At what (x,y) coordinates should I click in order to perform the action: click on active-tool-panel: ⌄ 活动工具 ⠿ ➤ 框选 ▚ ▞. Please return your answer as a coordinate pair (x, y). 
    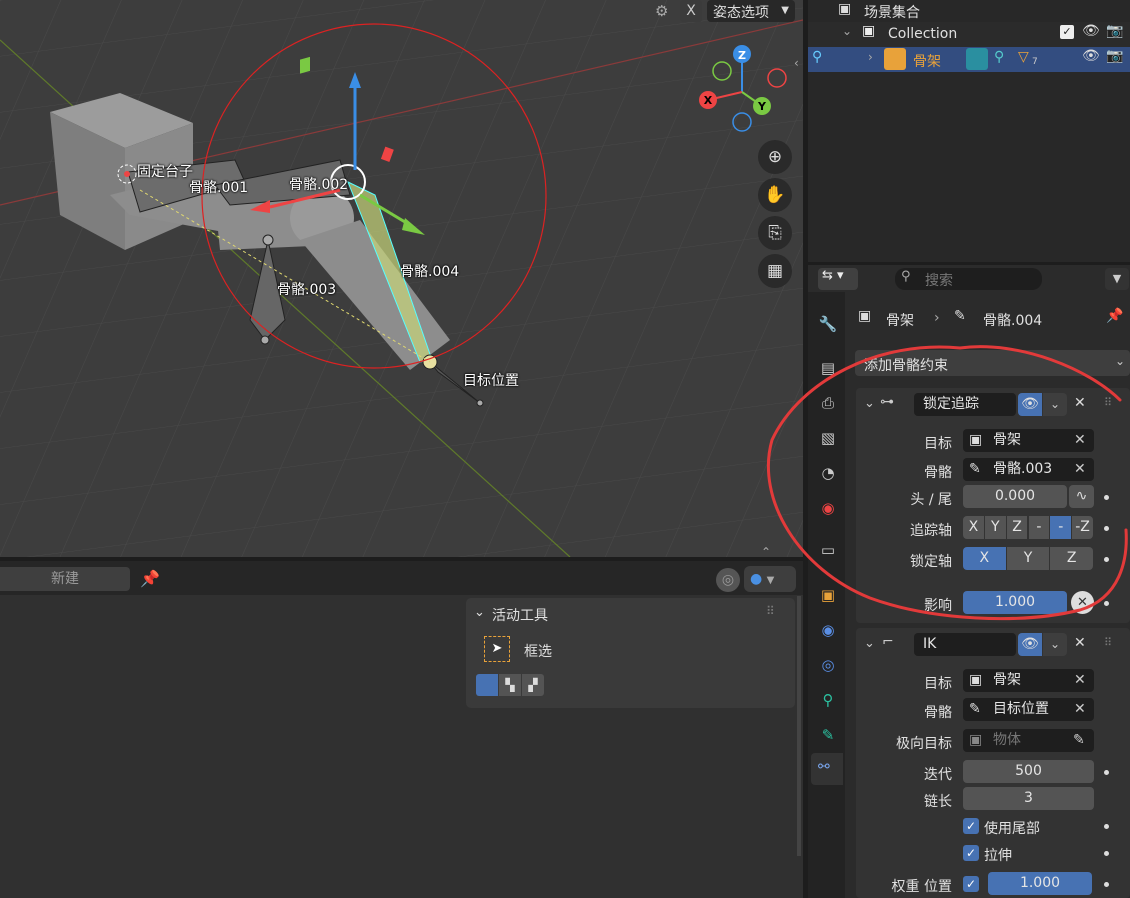
    Looking at the image, I should click on (630, 653).